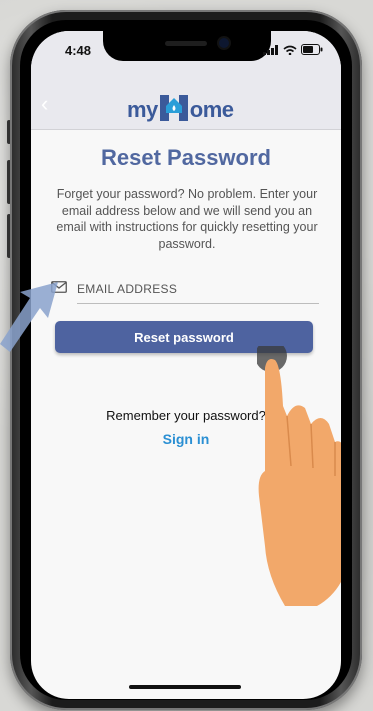 The width and height of the screenshot is (373, 711). I want to click on status-time: 4:48, so click(78, 50).